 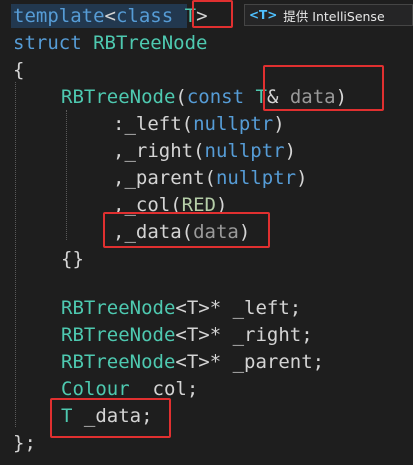 I want to click on close-brace: };, so click(x=24, y=443).